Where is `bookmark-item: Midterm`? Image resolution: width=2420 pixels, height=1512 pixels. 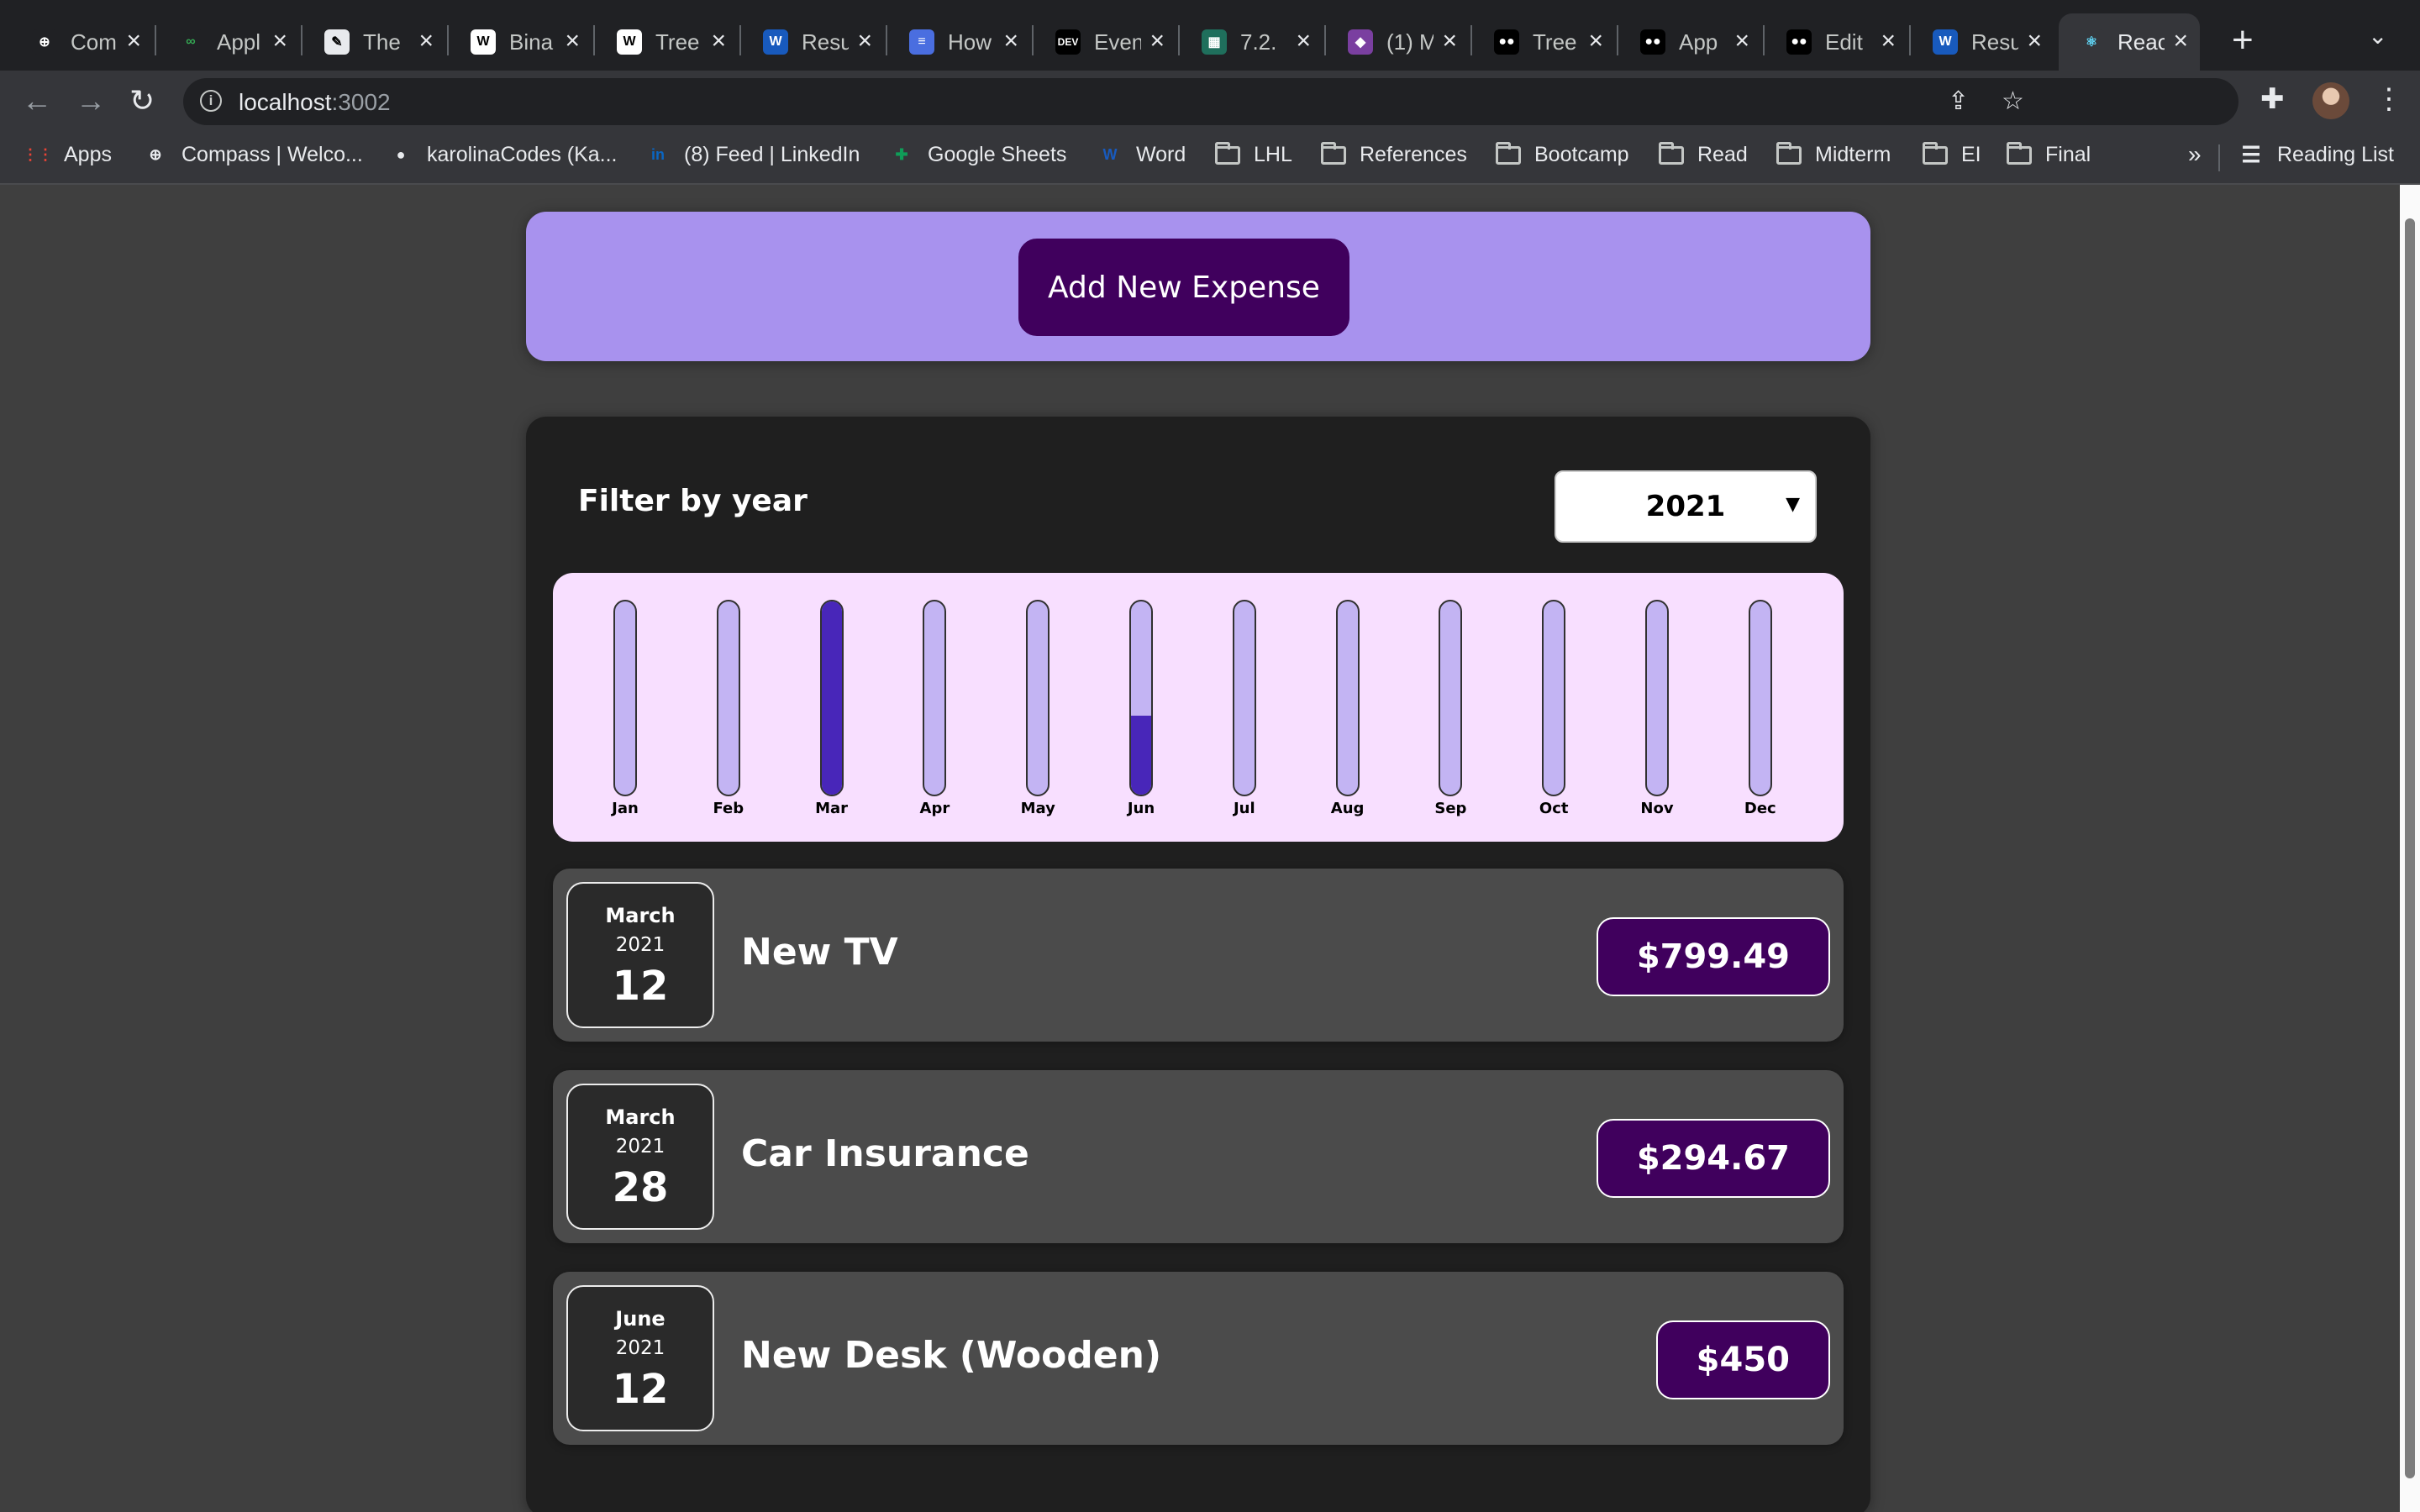
bookmark-item: Midterm is located at coordinates (1833, 154).